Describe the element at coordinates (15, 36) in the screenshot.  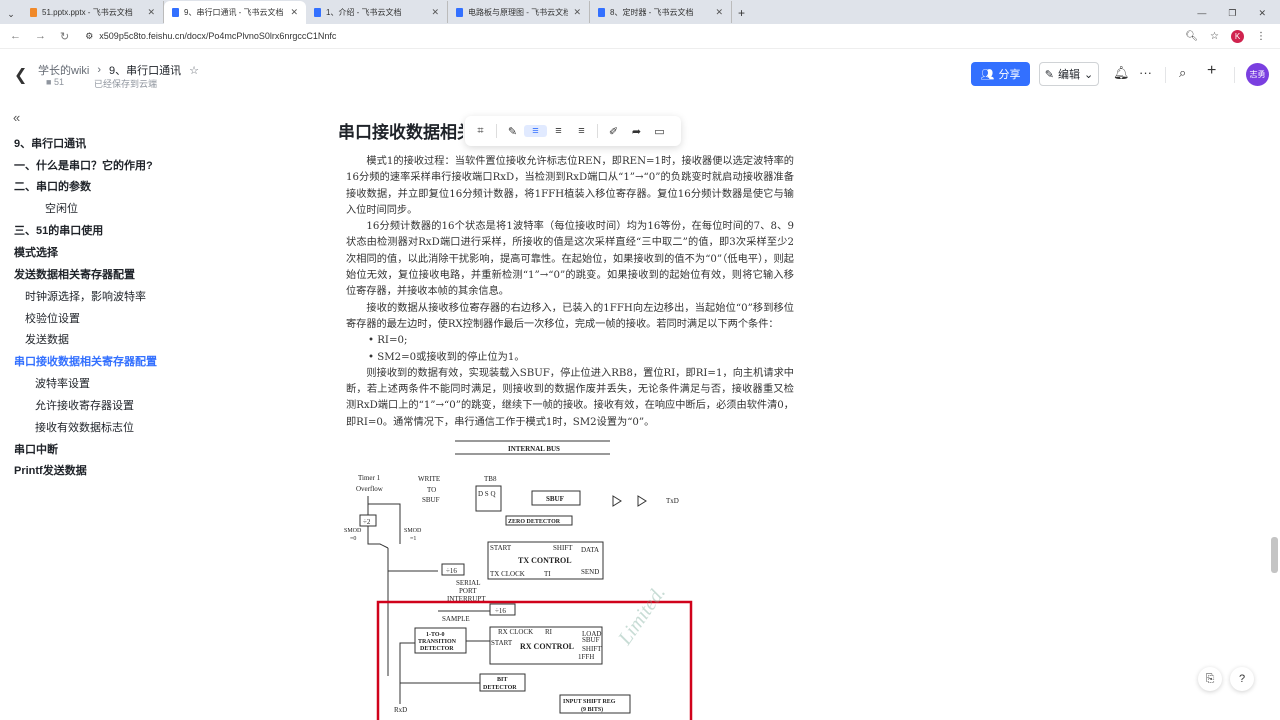
I see `back-icon: ←` at that location.